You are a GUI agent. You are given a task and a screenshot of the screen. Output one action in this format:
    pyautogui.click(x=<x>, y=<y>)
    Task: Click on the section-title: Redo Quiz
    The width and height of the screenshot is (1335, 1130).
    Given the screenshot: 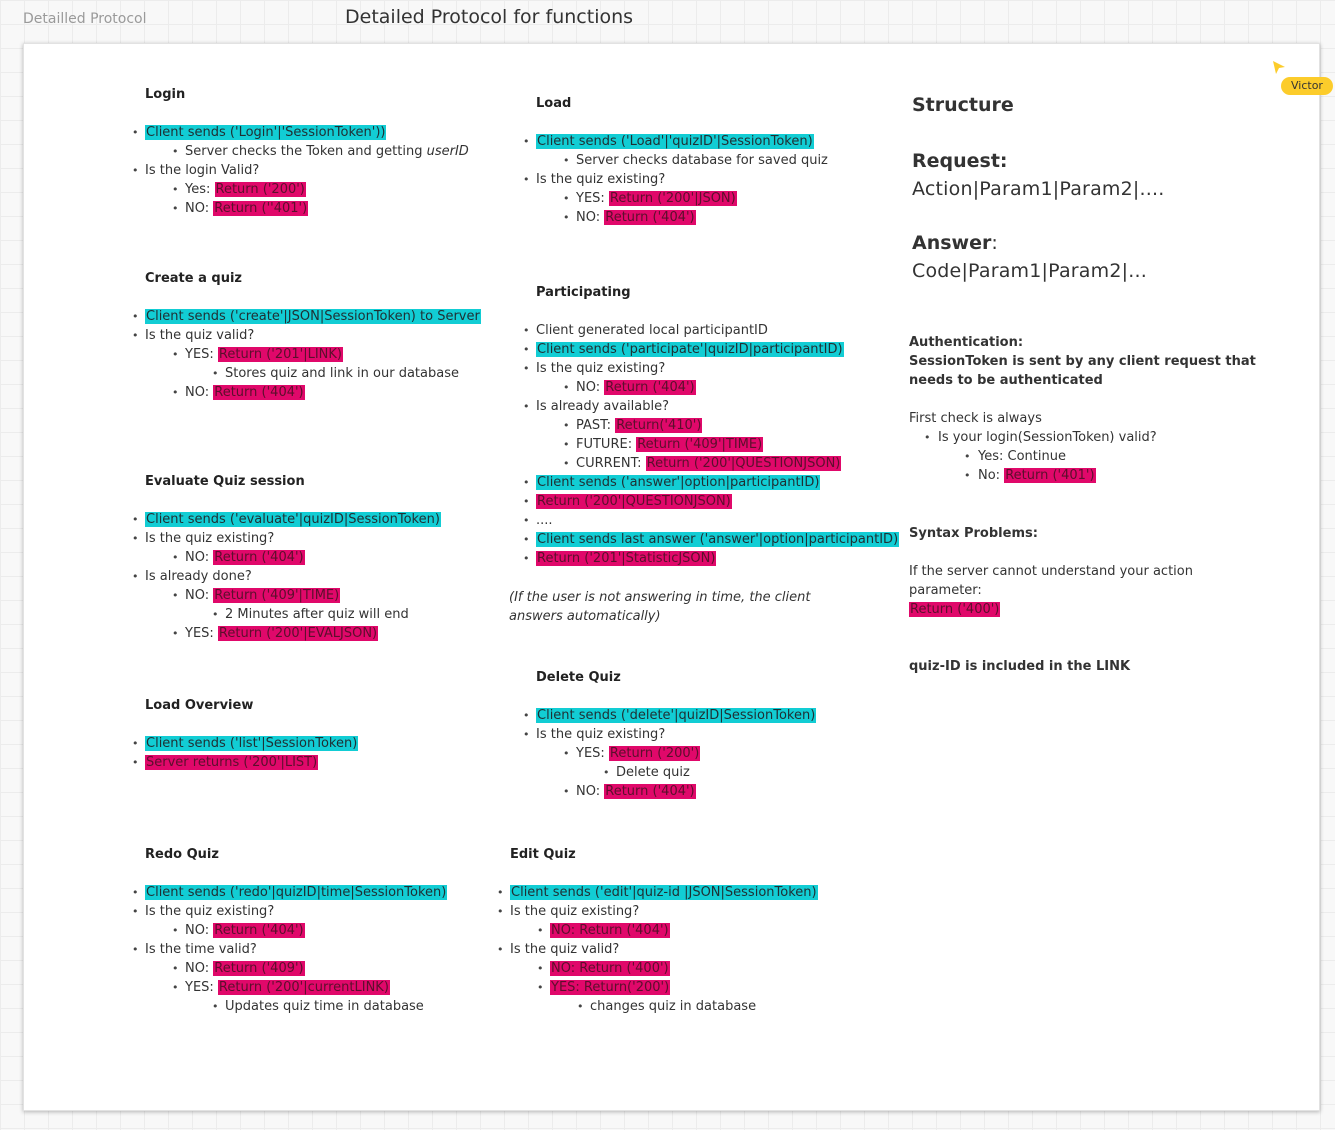 What is the action you would take?
    pyautogui.click(x=182, y=854)
    